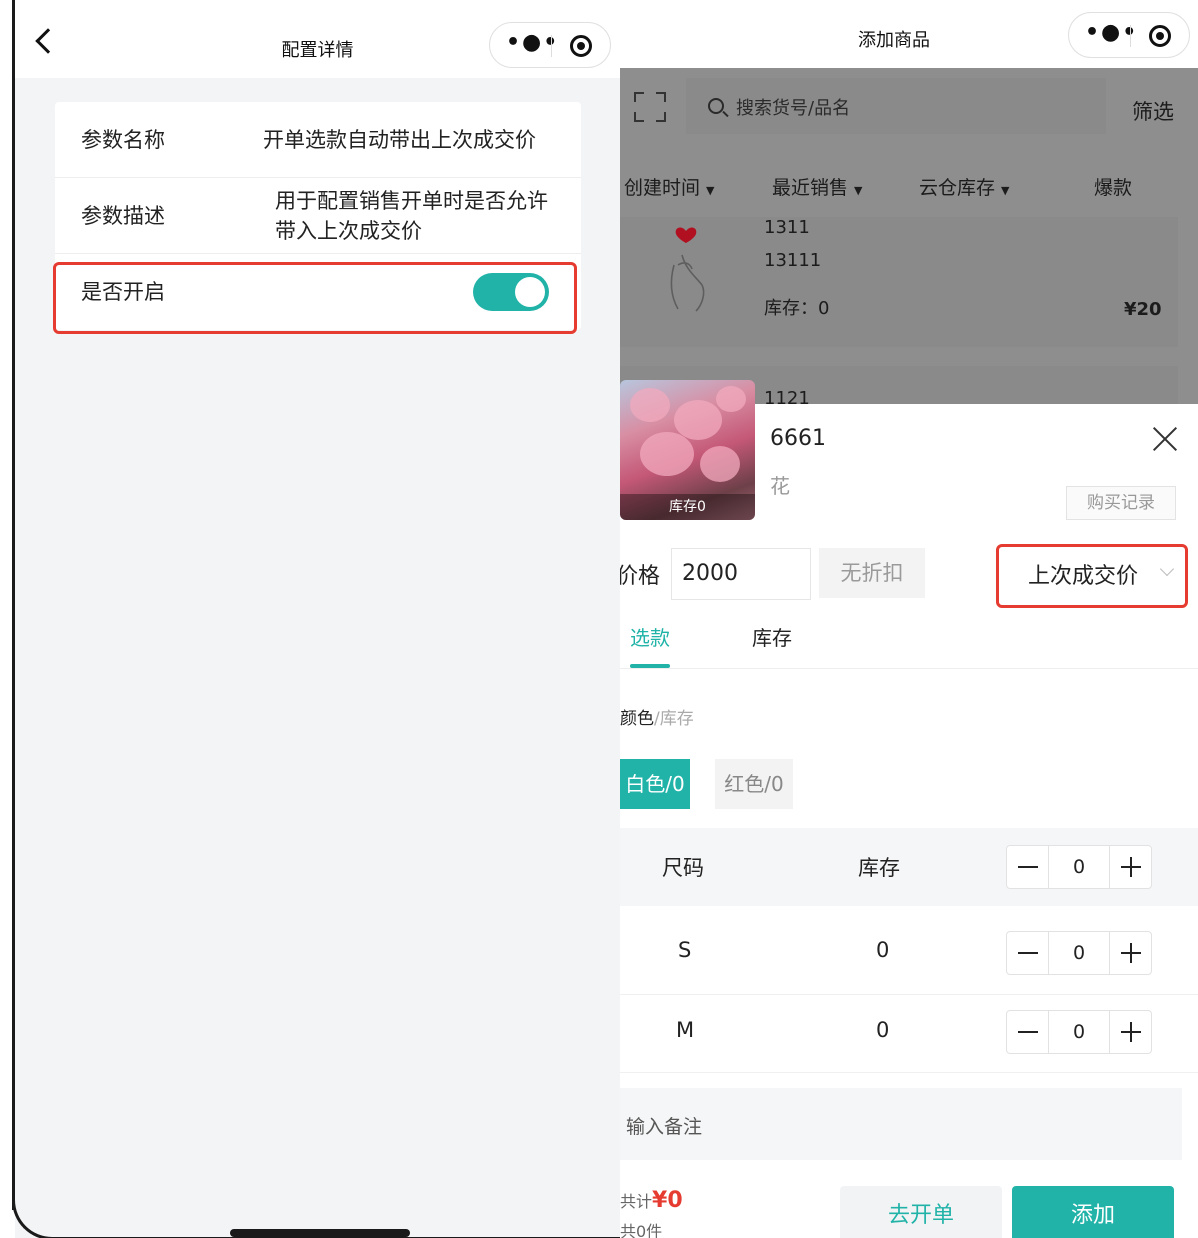 The width and height of the screenshot is (1198, 1238). Describe the element at coordinates (317, 39) in the screenshot. I see `nav-bar: 配置详情 •●•` at that location.